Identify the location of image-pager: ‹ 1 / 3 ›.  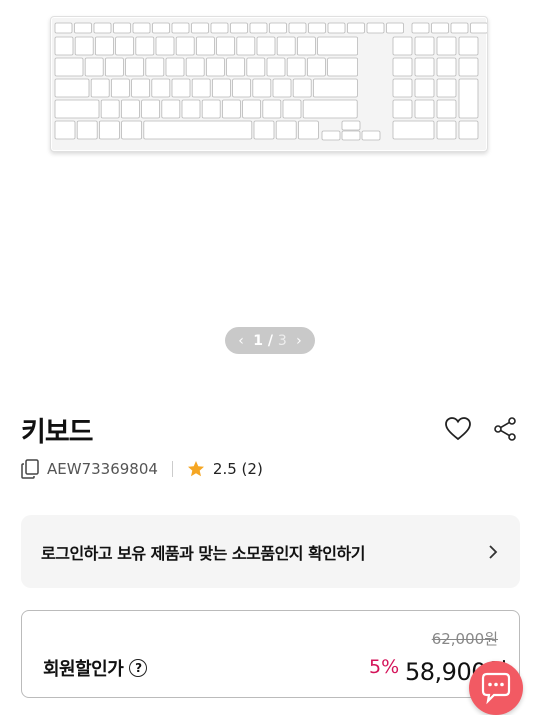
(270, 340).